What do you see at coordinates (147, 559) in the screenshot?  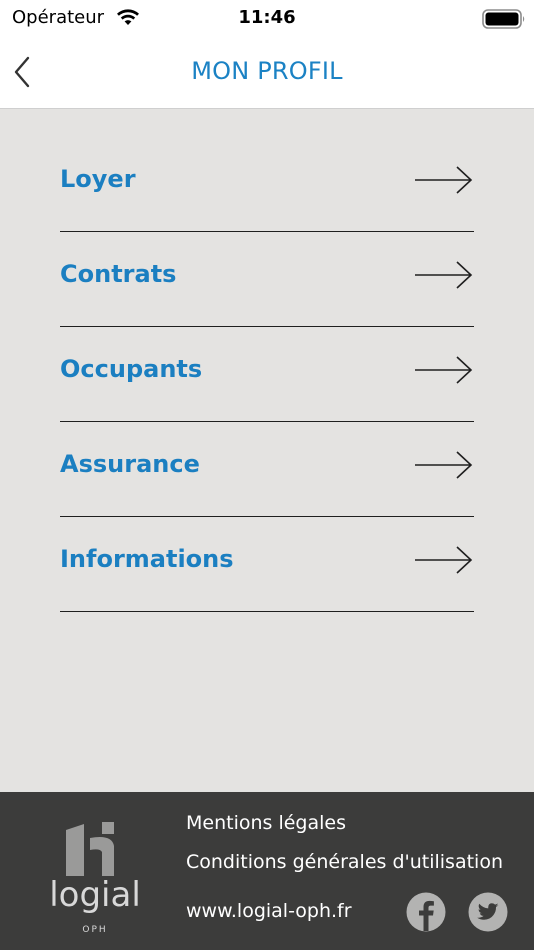 I see `menu-item-label: Informations` at bounding box center [147, 559].